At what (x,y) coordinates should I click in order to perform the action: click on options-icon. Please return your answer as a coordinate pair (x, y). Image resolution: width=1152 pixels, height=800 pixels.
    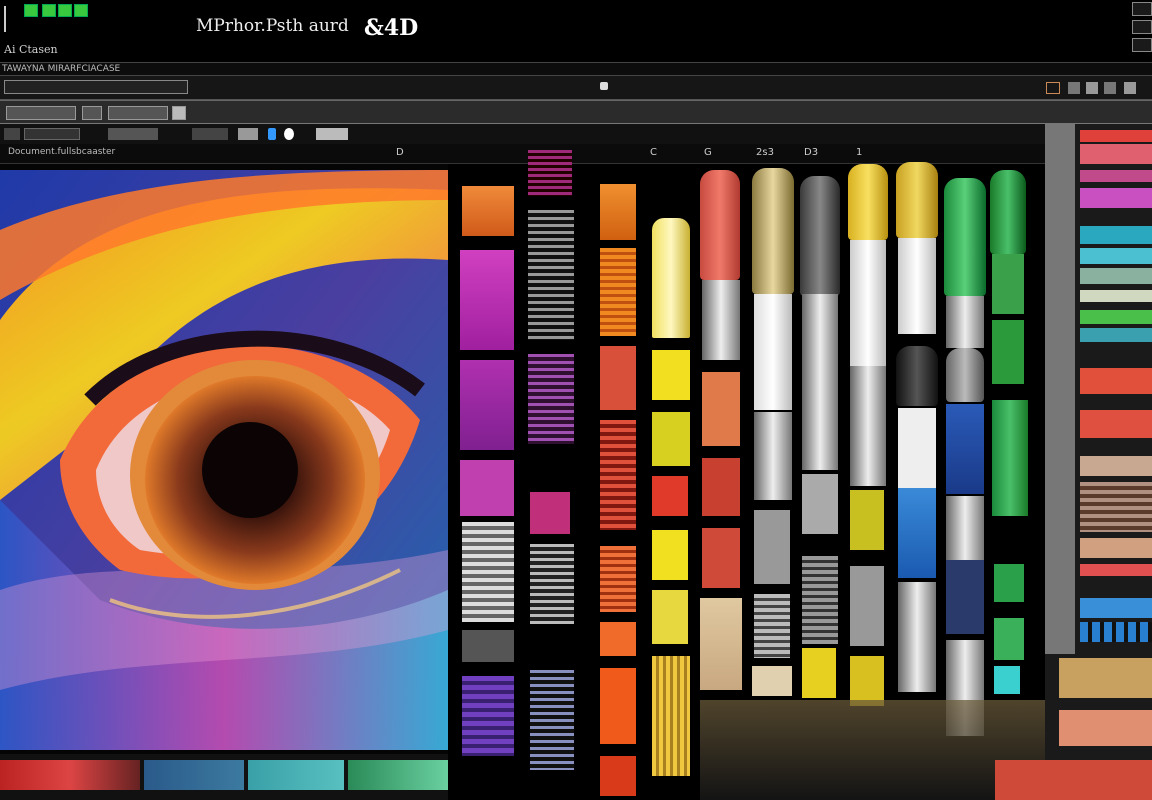
    Looking at the image, I should click on (604, 86).